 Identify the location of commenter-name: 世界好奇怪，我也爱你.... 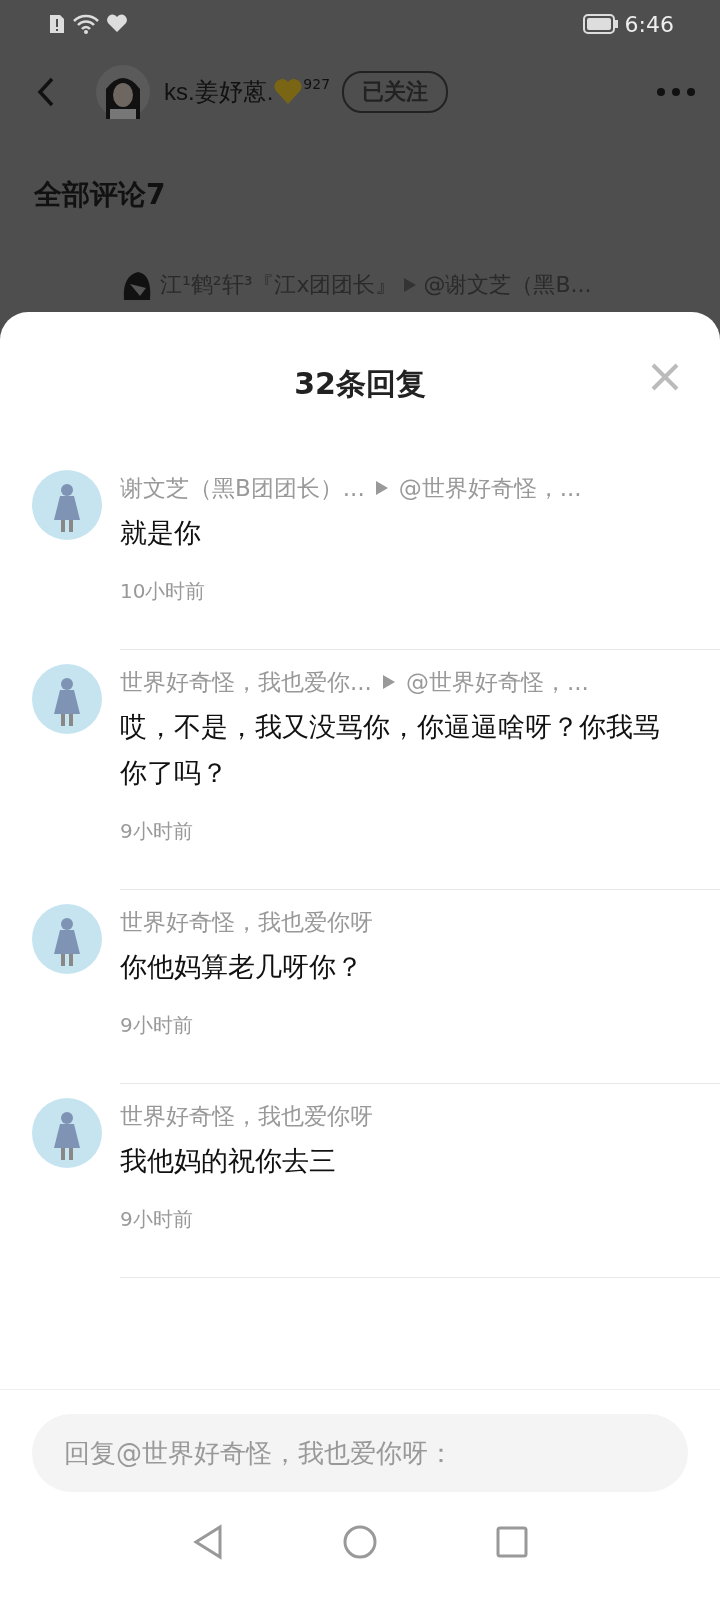
(246, 682).